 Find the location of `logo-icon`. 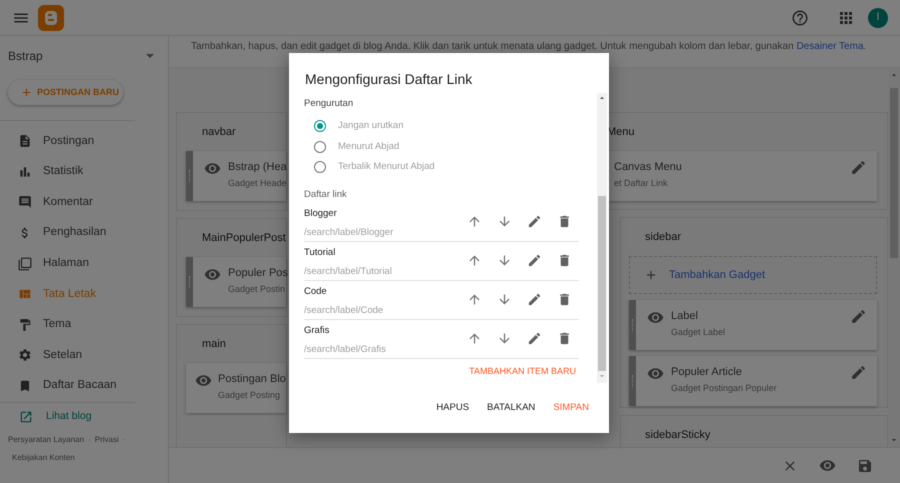

logo-icon is located at coordinates (51, 17).